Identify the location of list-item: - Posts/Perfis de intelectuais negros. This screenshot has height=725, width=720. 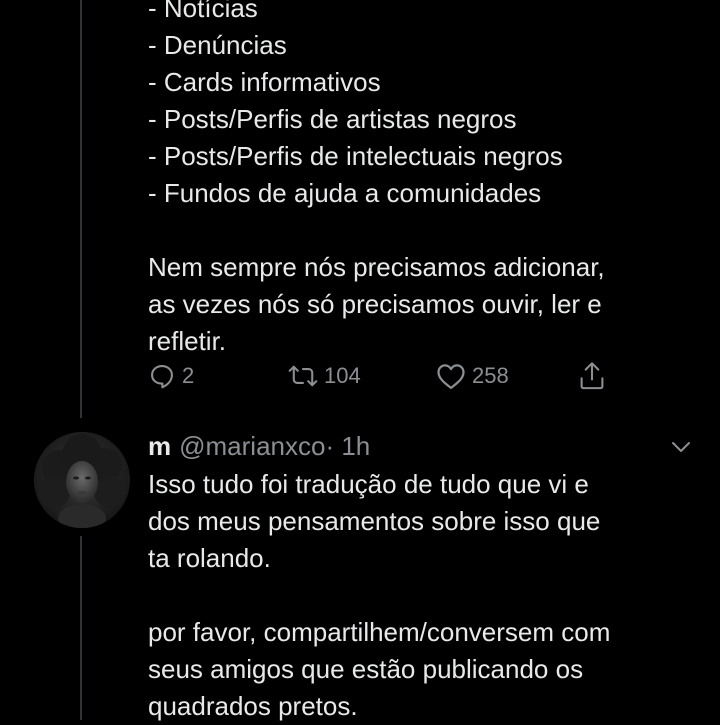
(355, 156).